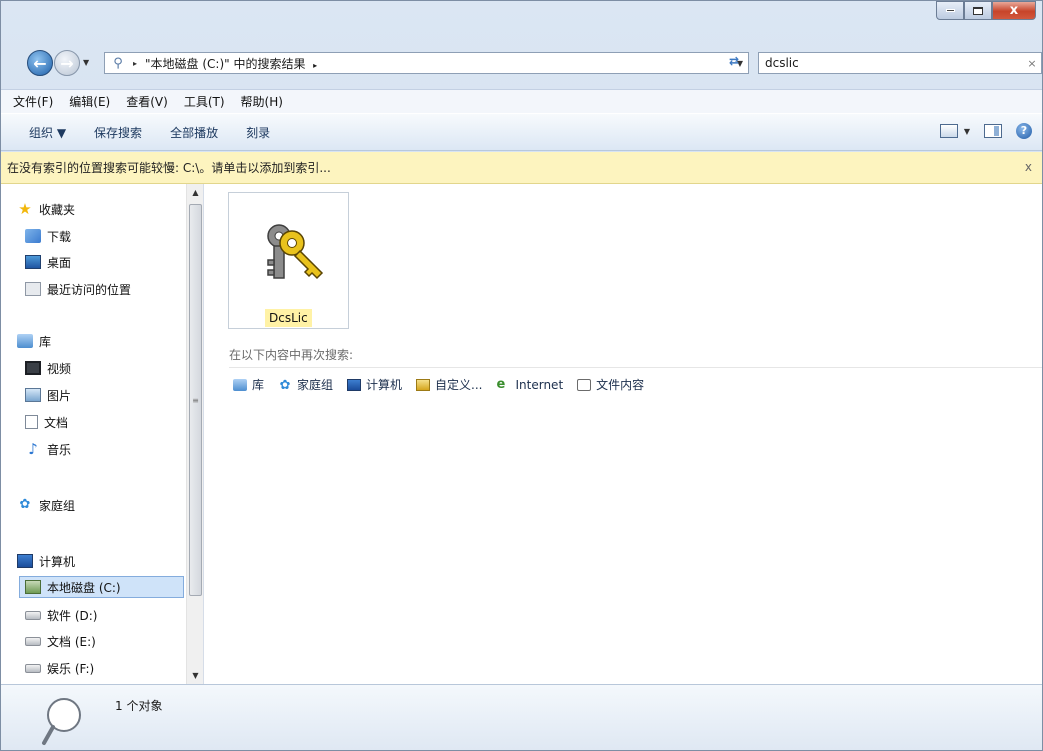 The height and width of the screenshot is (751, 1043). Describe the element at coordinates (734, 63) in the screenshot. I see `refresh-button: ⇄` at that location.